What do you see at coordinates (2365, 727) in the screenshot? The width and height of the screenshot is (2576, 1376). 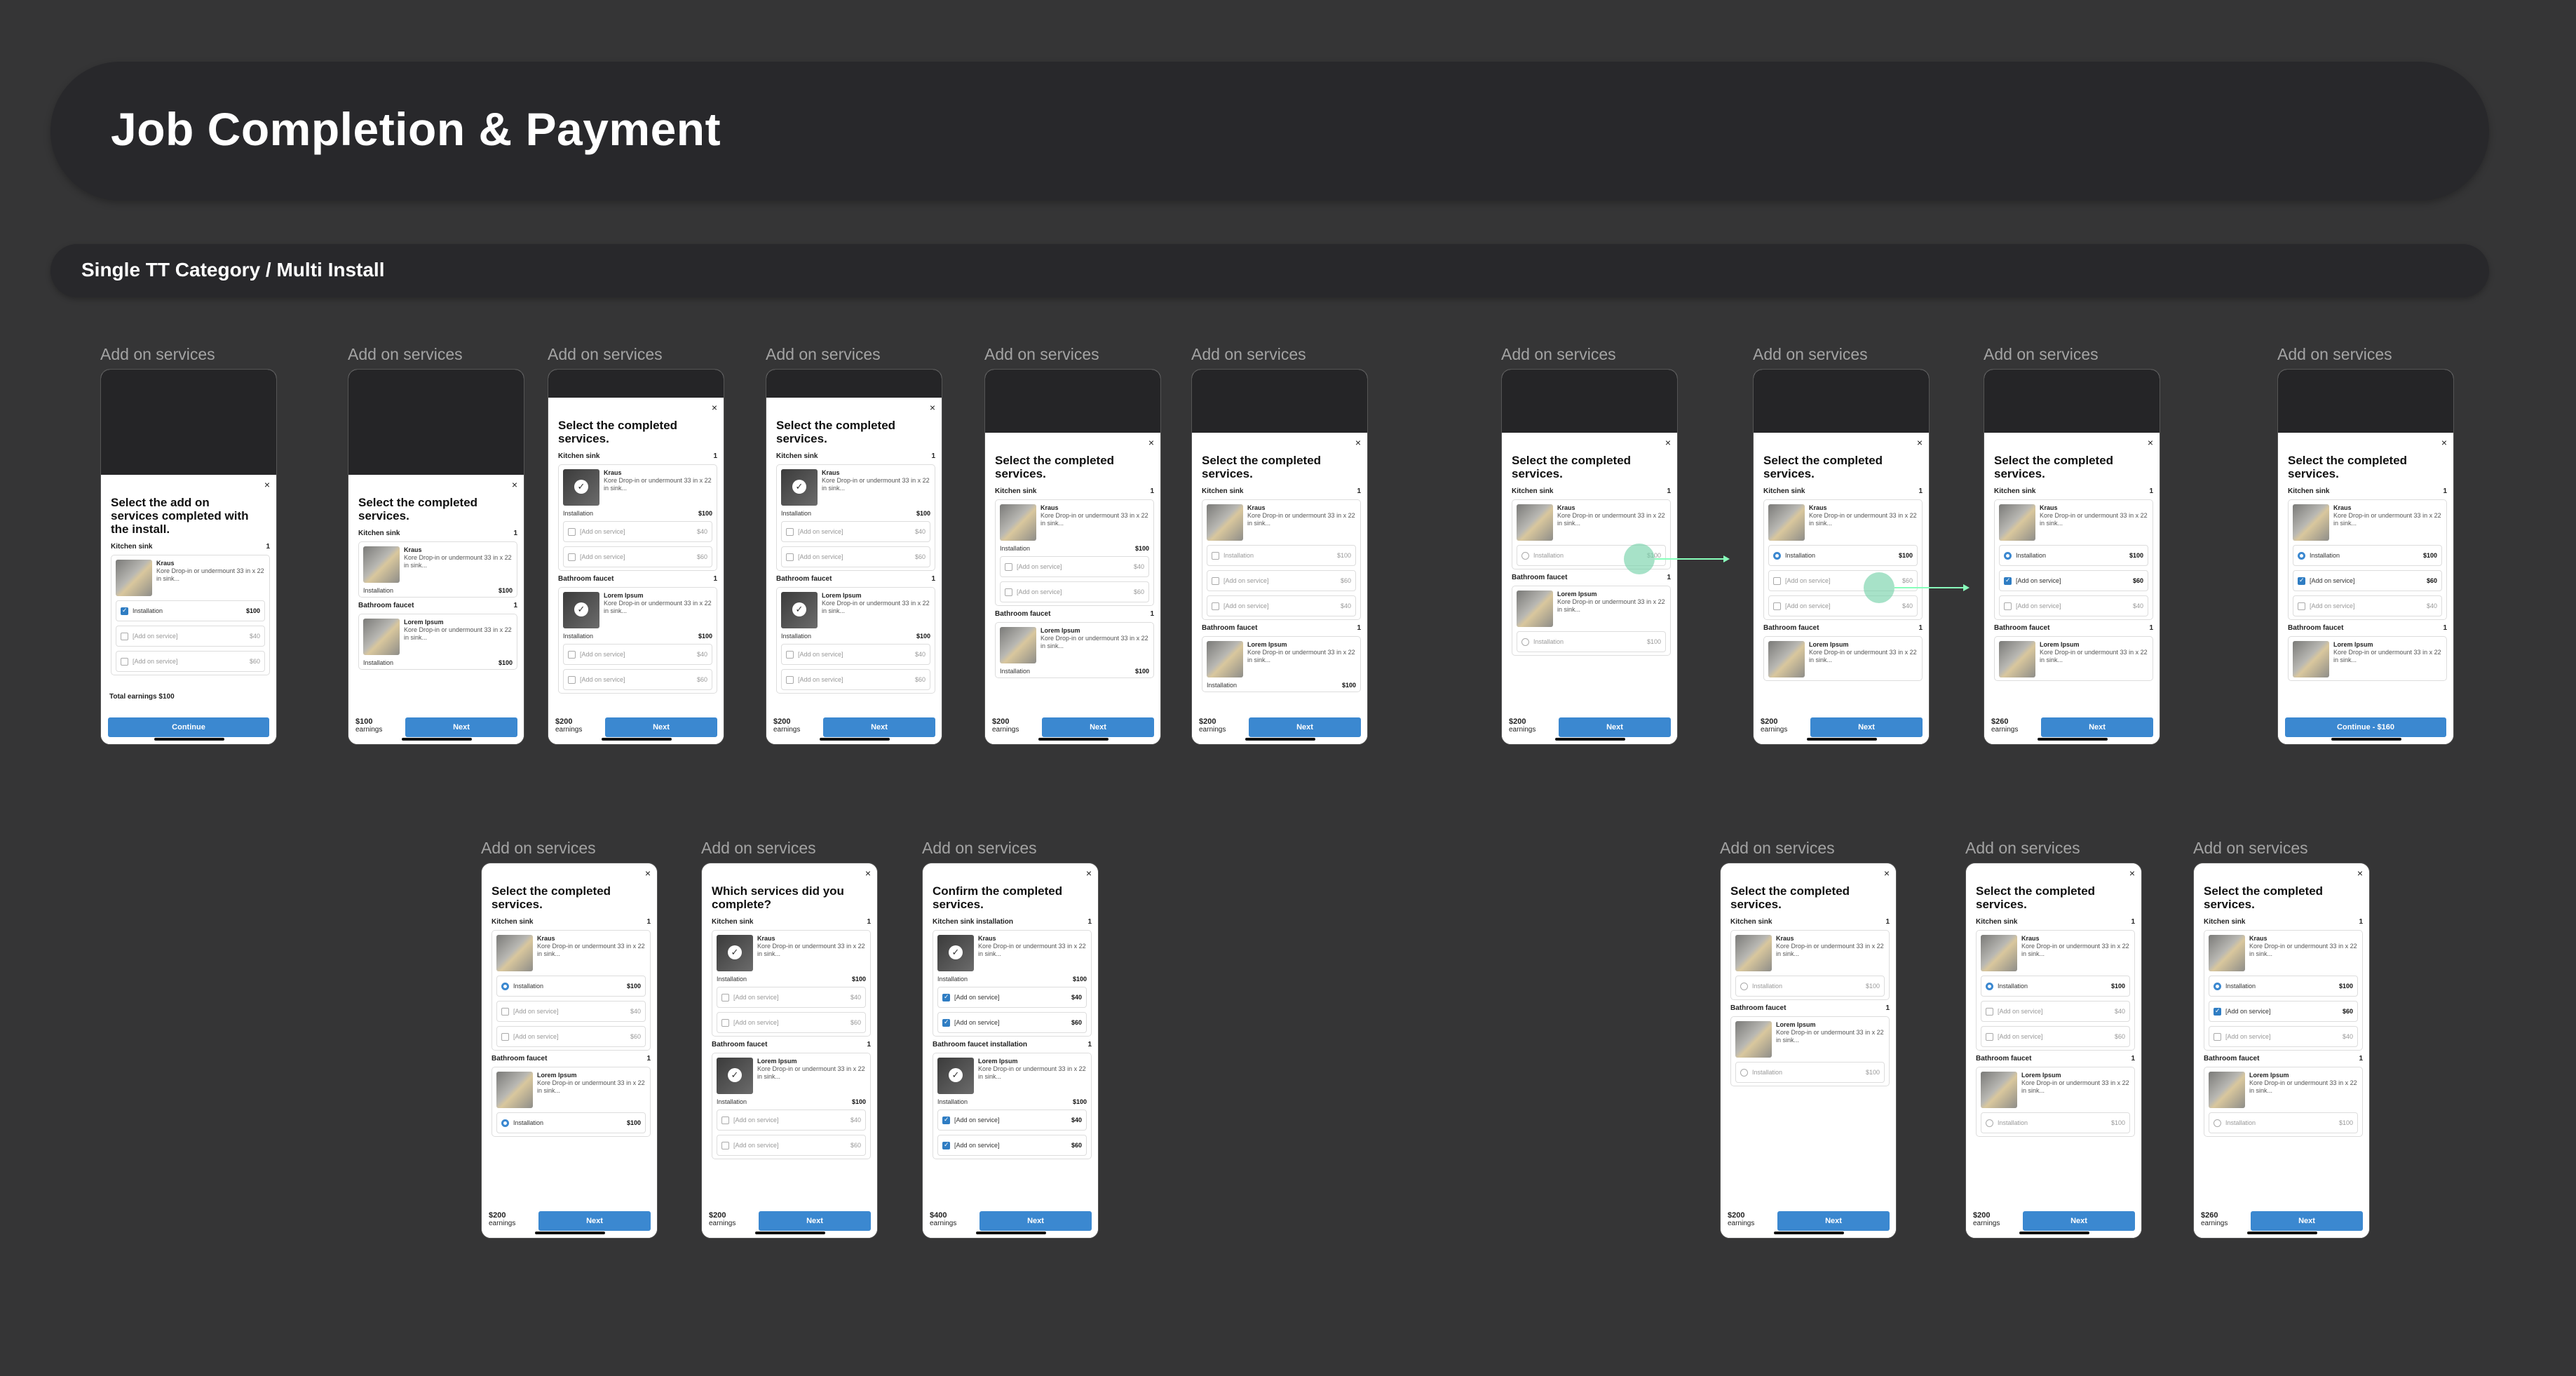 I see `continue-button: Continue - $160` at bounding box center [2365, 727].